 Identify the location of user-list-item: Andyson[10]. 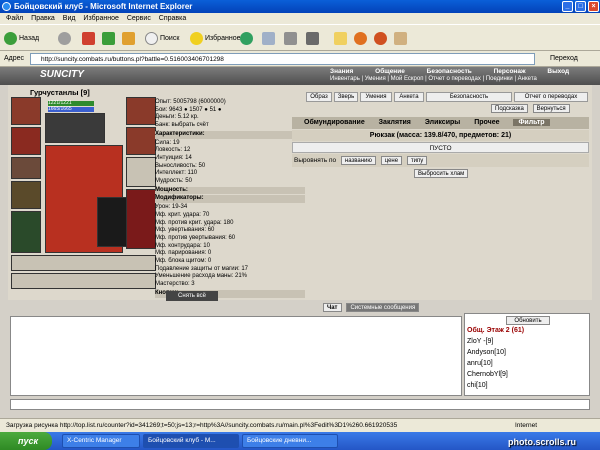
(528, 352).